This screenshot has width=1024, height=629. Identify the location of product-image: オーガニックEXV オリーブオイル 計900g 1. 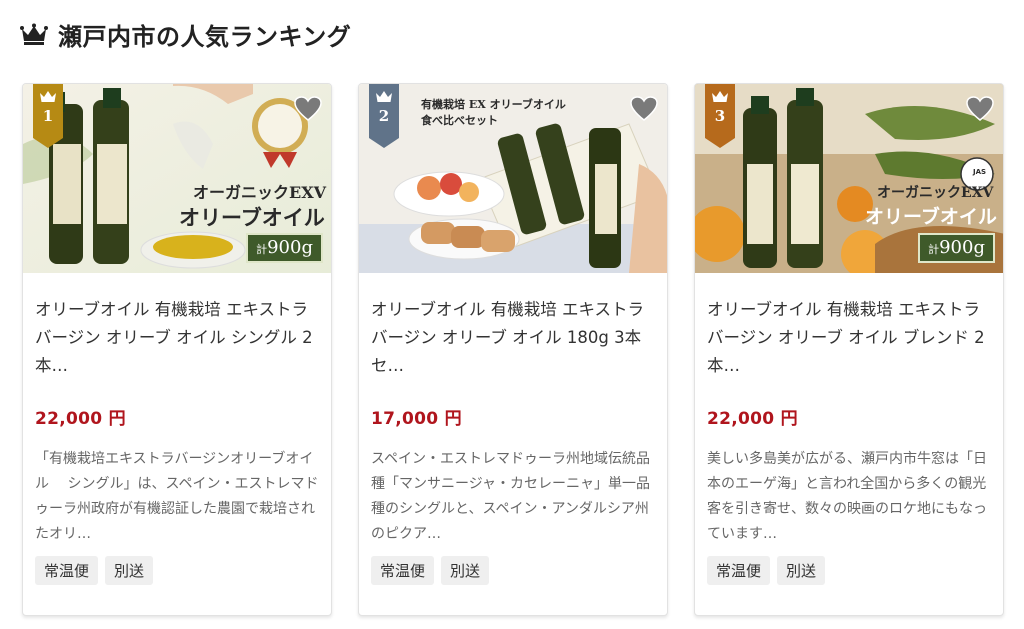
(177, 178).